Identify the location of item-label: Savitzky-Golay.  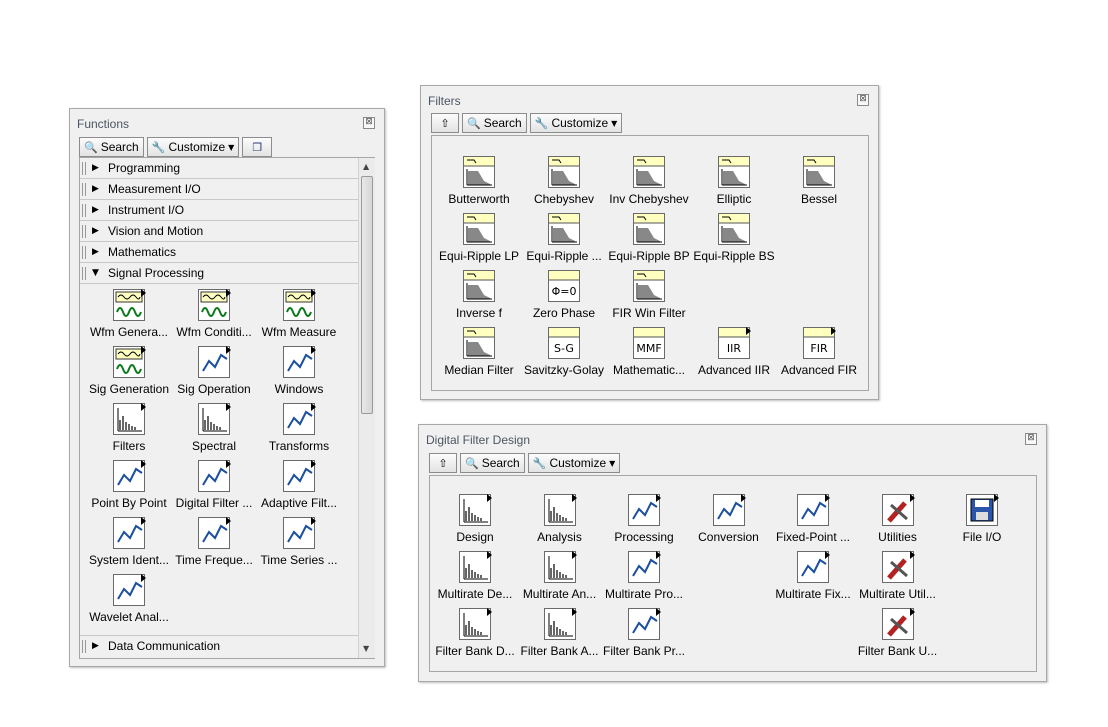
(564, 370).